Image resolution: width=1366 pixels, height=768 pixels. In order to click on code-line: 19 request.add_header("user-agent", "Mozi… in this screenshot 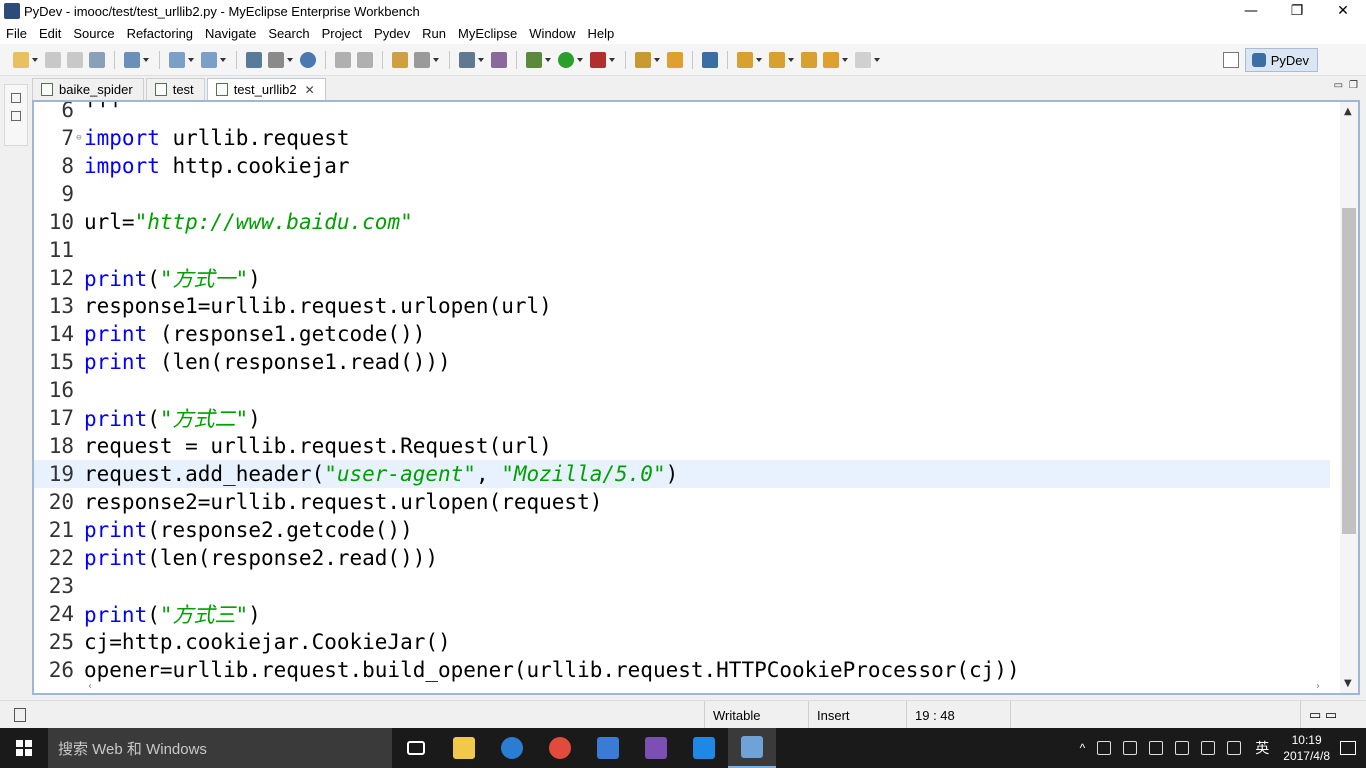, I will do `click(682, 474)`.